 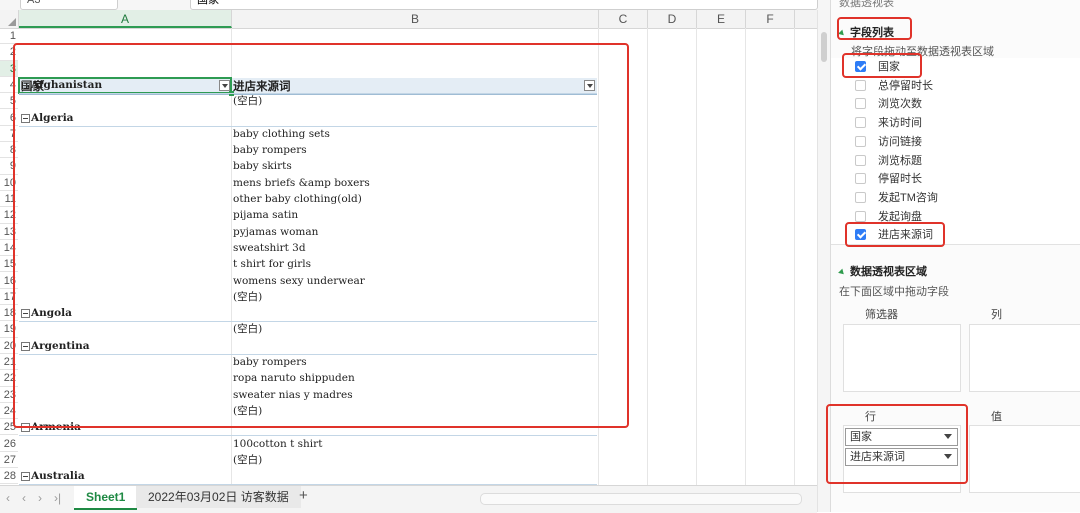 What do you see at coordinates (293, 394) in the screenshot?
I see `source-term-label: sweater nias y madres` at bounding box center [293, 394].